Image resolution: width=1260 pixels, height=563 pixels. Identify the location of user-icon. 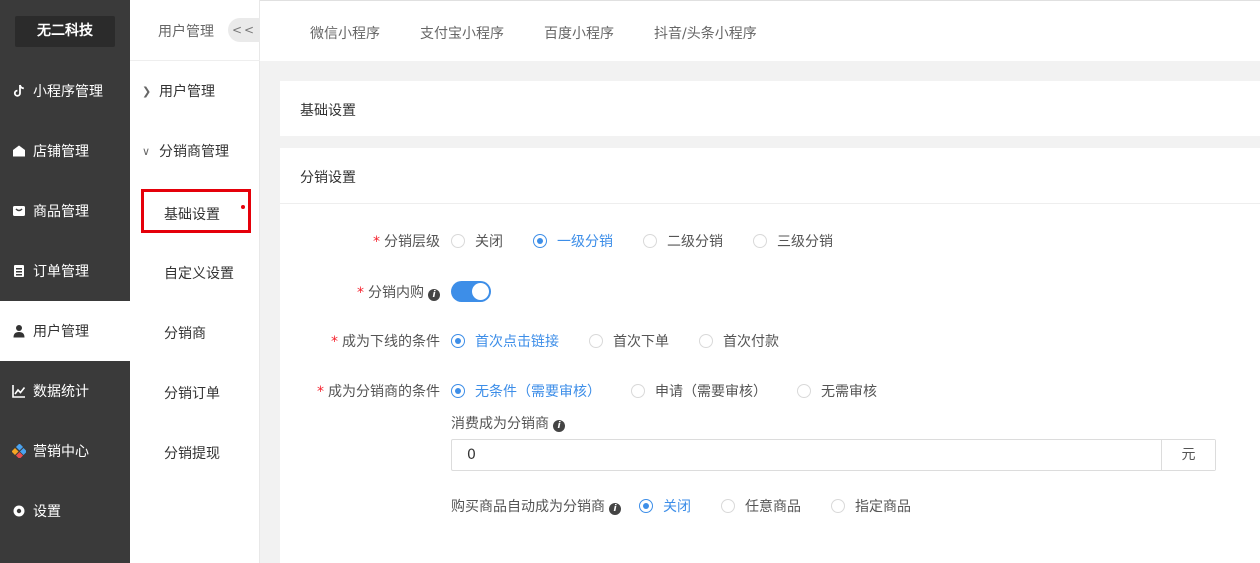
(19, 331).